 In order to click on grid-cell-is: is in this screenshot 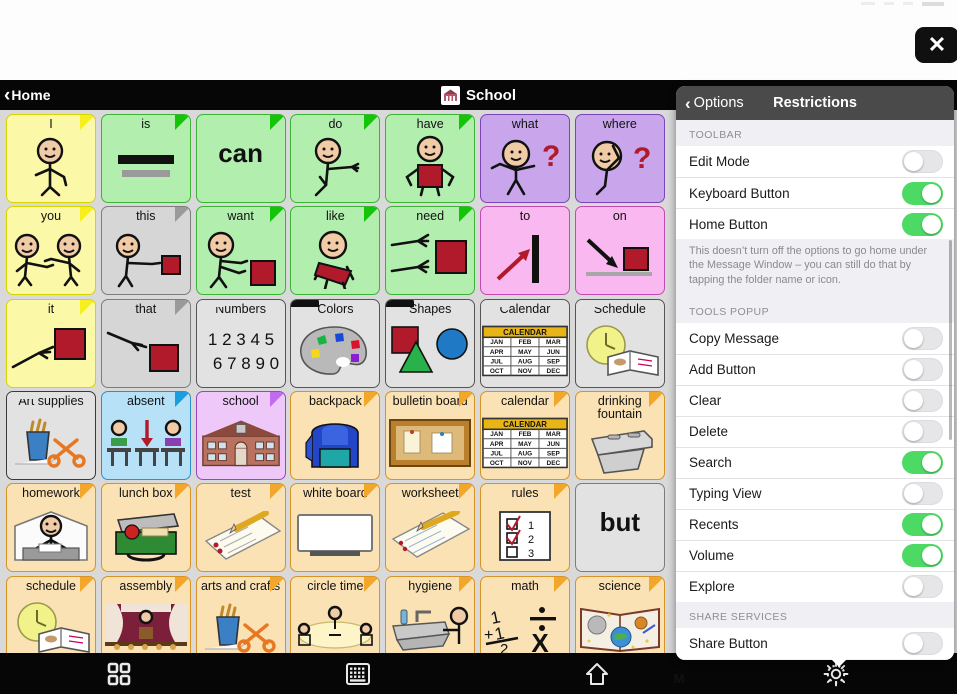, I will do `click(145, 158)`.